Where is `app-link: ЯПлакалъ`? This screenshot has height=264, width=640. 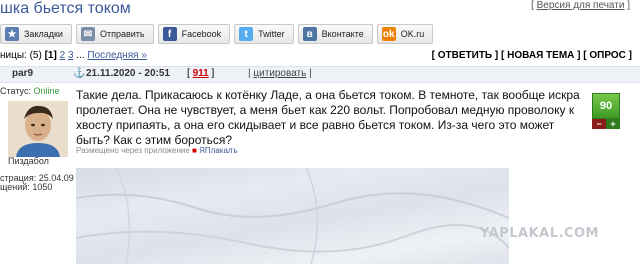
app-link: ЯПлакалъ is located at coordinates (218, 150).